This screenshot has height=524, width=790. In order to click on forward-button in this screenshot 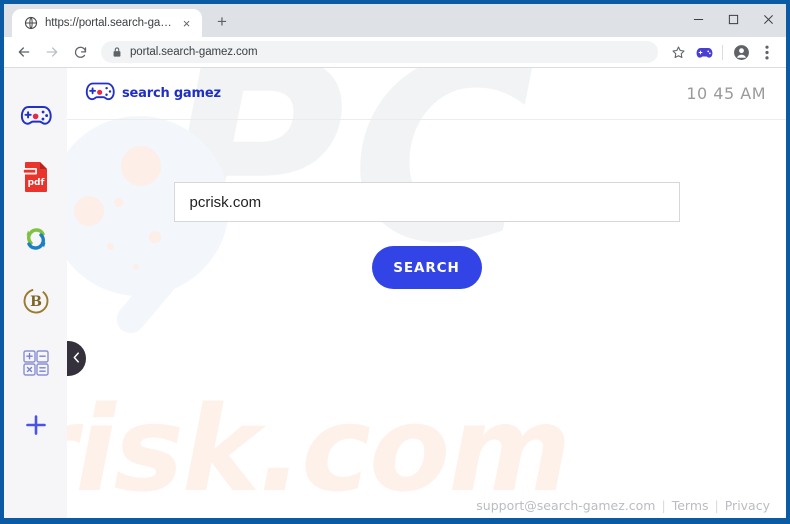, I will do `click(52, 52)`.